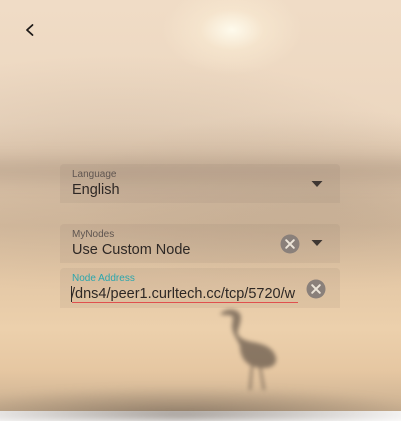 The width and height of the screenshot is (401, 421). I want to click on node-address-input, so click(184, 294).